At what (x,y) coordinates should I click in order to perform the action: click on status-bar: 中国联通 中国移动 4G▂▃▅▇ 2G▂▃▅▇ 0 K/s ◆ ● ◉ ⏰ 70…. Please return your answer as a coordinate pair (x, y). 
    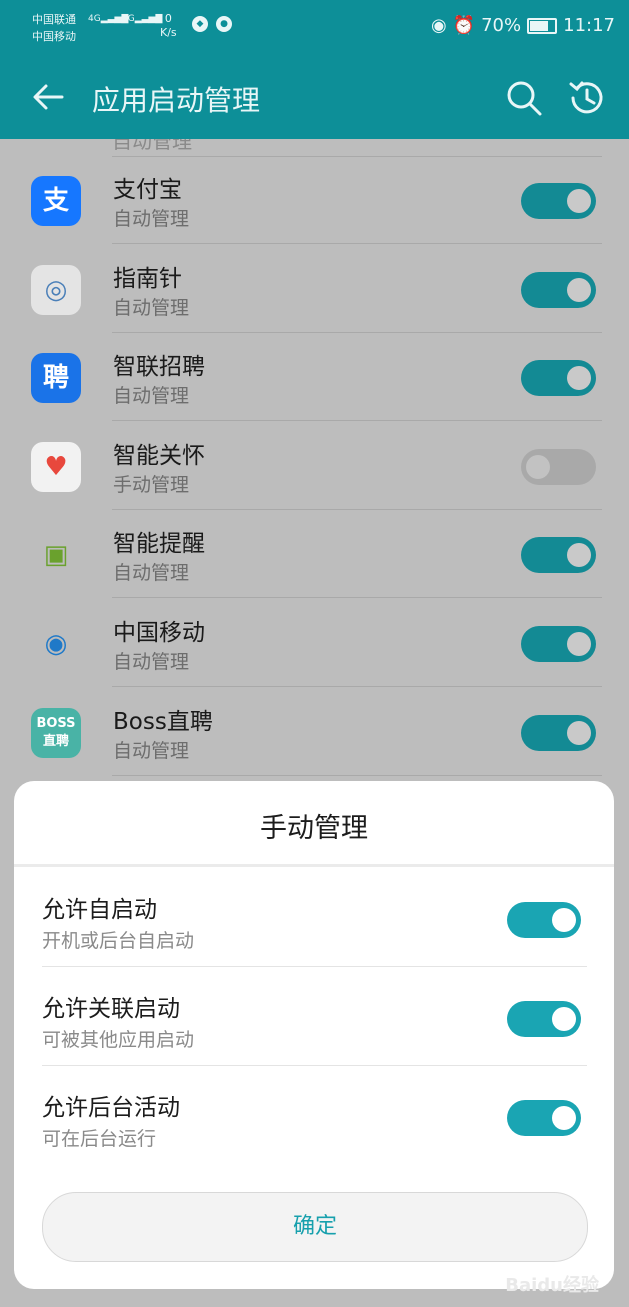
    Looking at the image, I should click on (314, 27).